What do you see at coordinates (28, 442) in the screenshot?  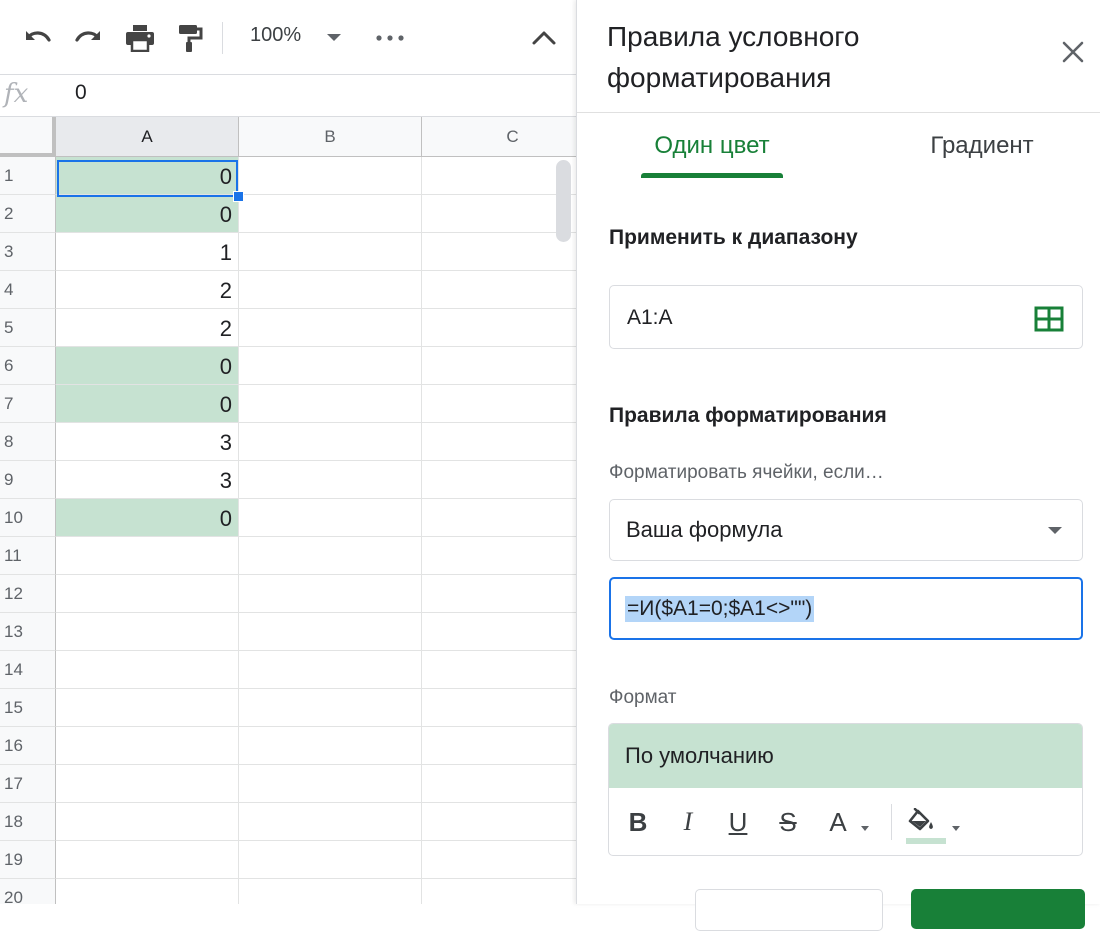 I see `row-header: 8` at bounding box center [28, 442].